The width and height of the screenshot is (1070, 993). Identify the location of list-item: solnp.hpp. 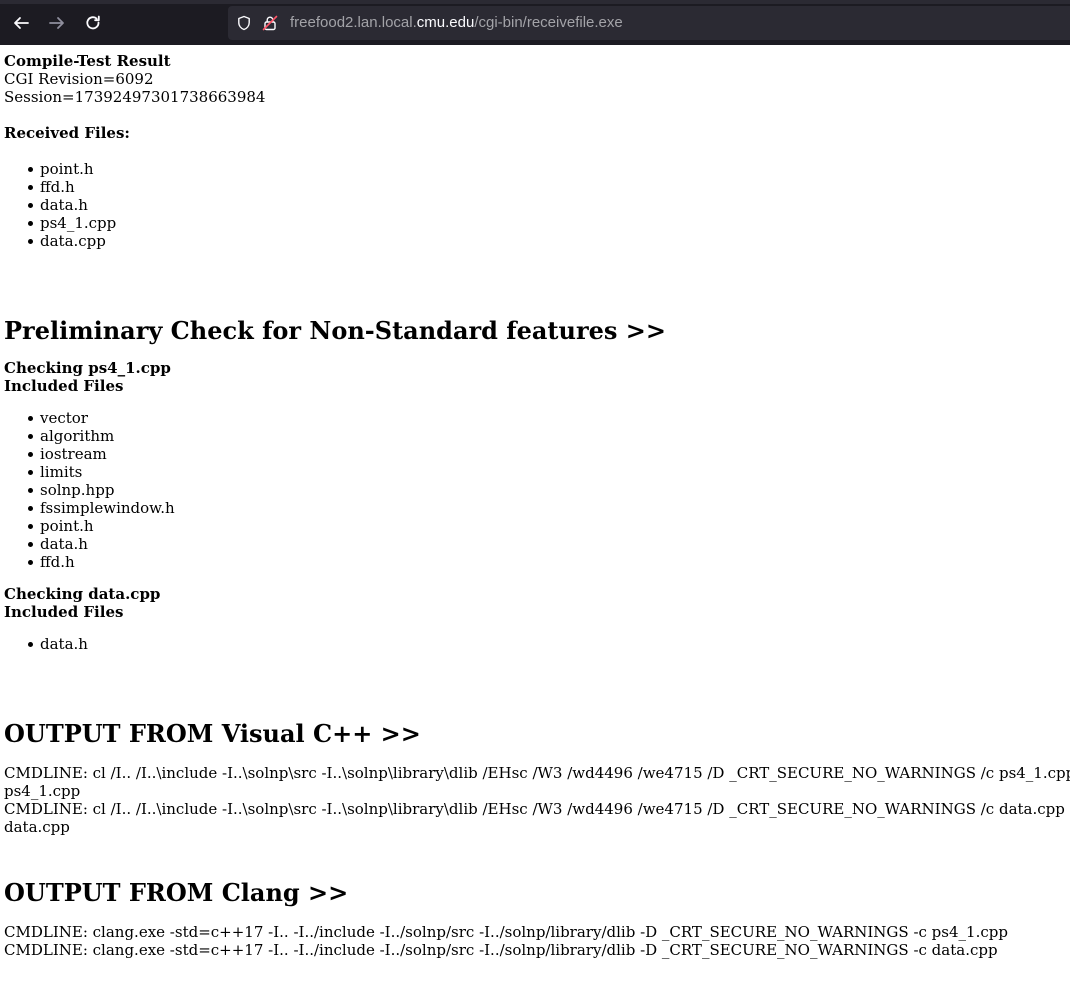
(547, 490).